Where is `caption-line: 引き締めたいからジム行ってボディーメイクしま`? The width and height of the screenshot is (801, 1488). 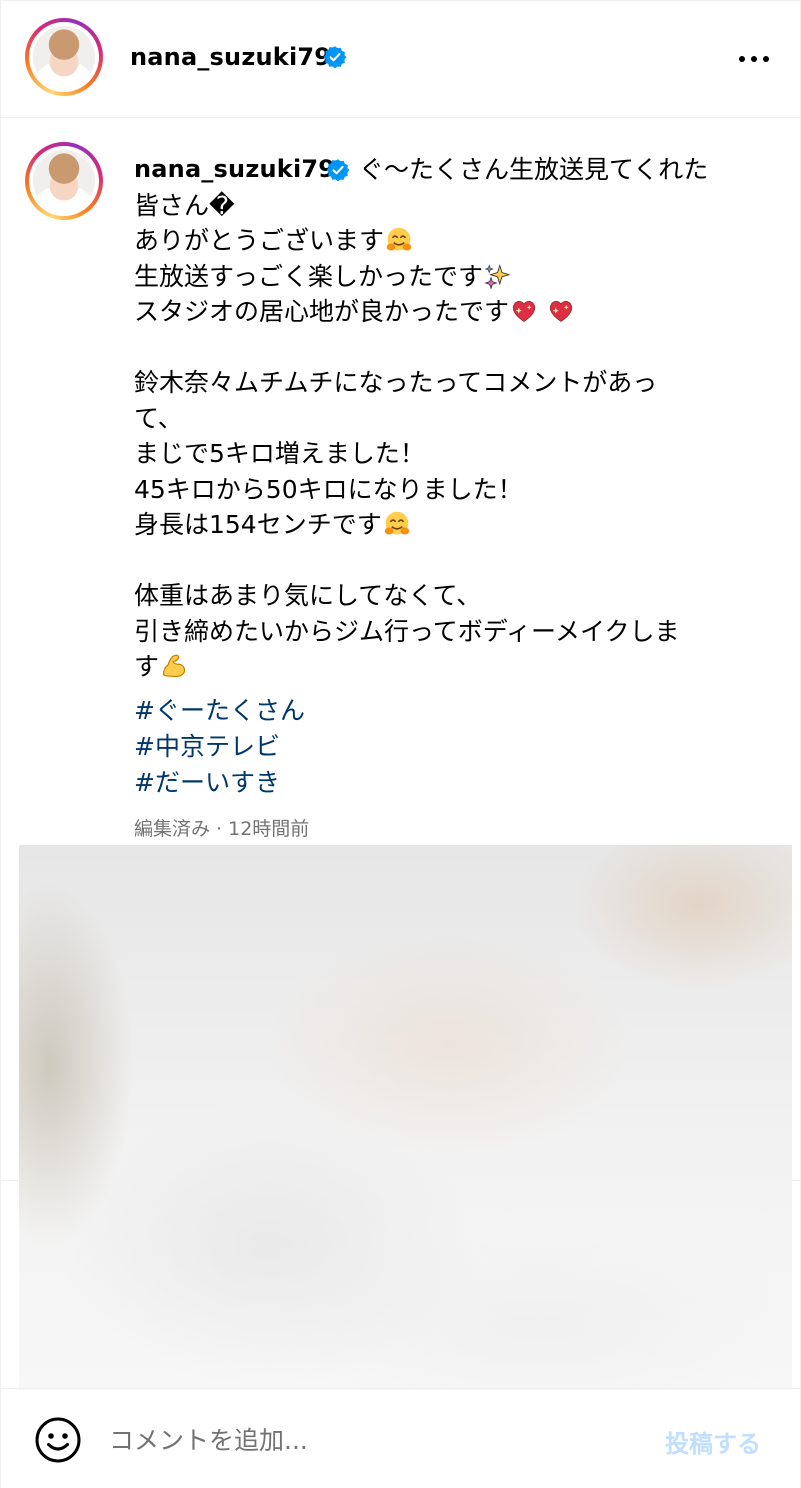 caption-line: 引き締めたいからジム行ってボディーメイクしま is located at coordinates (407, 631).